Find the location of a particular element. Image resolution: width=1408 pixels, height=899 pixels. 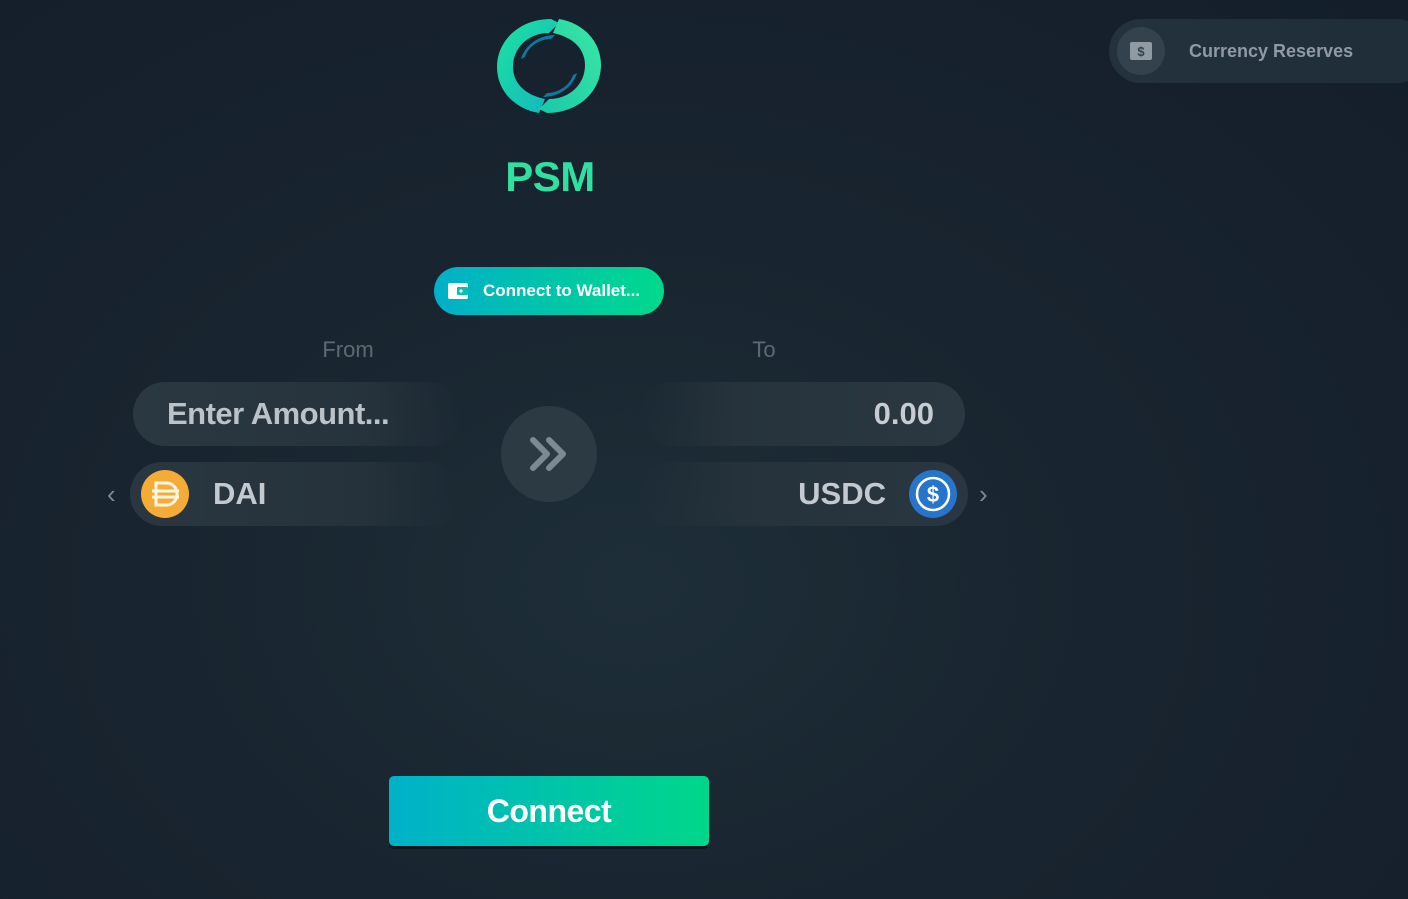

dollar-bill-icon: $ is located at coordinates (1141, 51).